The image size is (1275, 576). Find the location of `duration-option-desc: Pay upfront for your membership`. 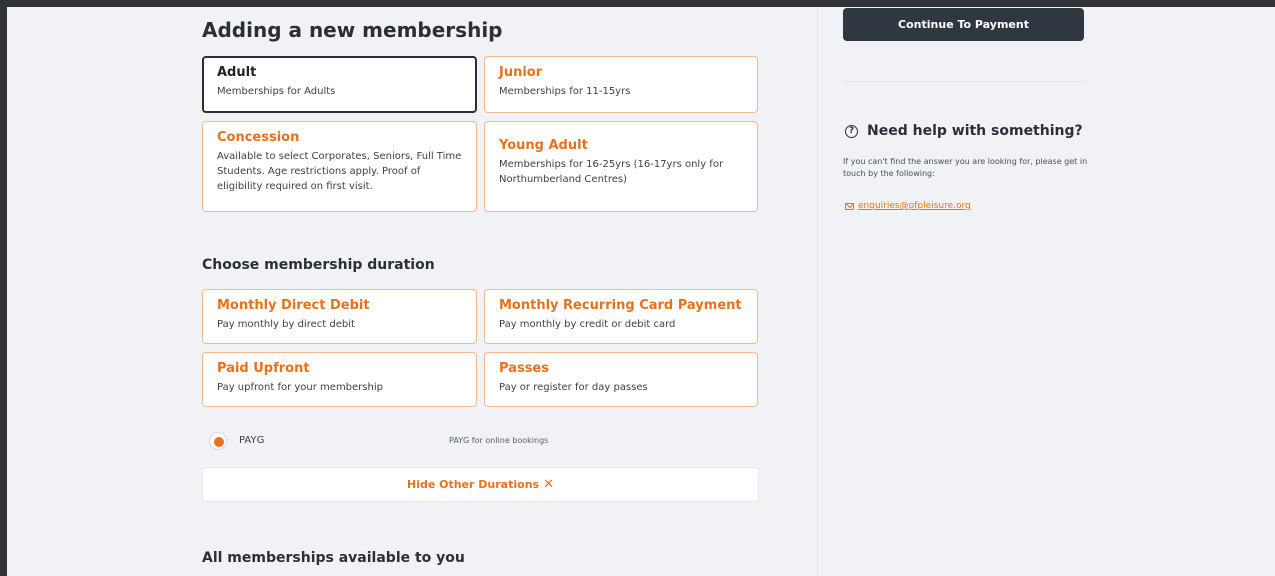

duration-option-desc: Pay upfront for your membership is located at coordinates (300, 387).